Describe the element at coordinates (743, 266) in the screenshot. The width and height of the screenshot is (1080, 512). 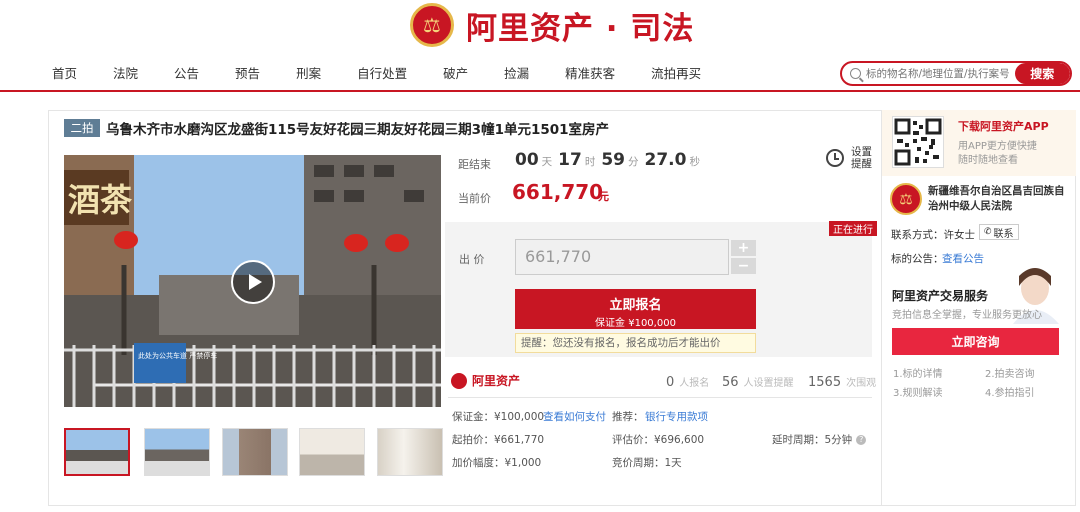
I see `decrease-bid-button: −` at that location.